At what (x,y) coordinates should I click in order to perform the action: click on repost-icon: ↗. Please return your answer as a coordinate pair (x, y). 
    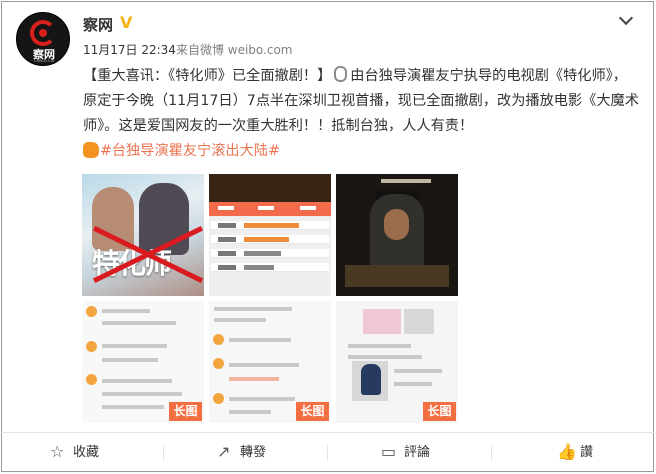
    Looking at the image, I should click on (224, 451).